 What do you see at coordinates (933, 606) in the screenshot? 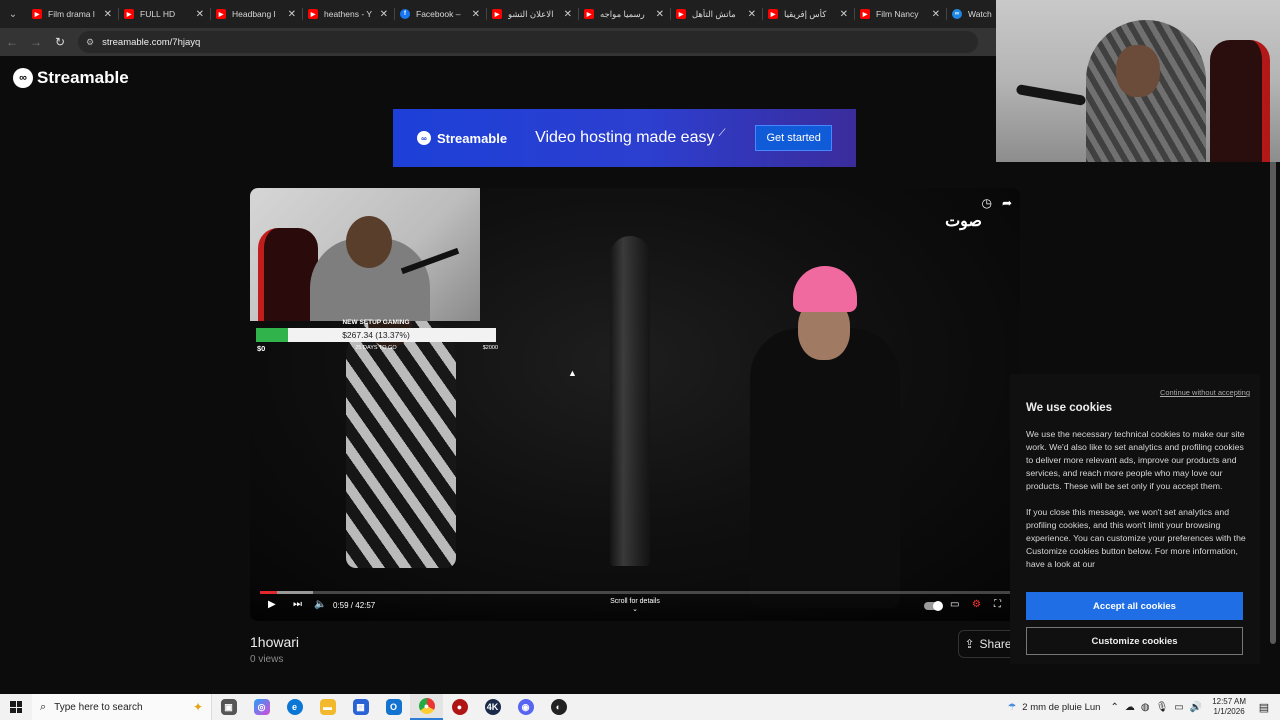
I see `autoplay-toggle` at bounding box center [933, 606].